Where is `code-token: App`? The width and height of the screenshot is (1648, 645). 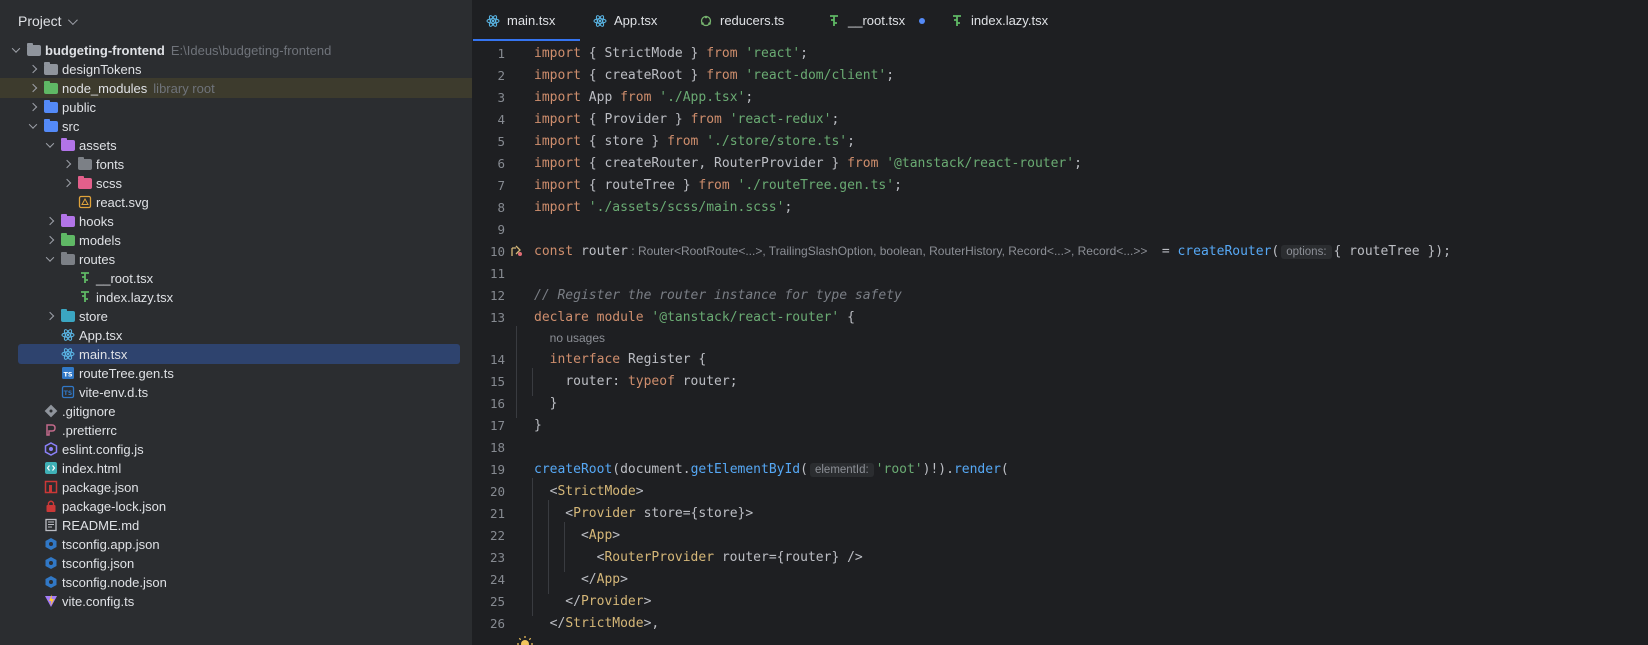
code-token: App is located at coordinates (608, 579).